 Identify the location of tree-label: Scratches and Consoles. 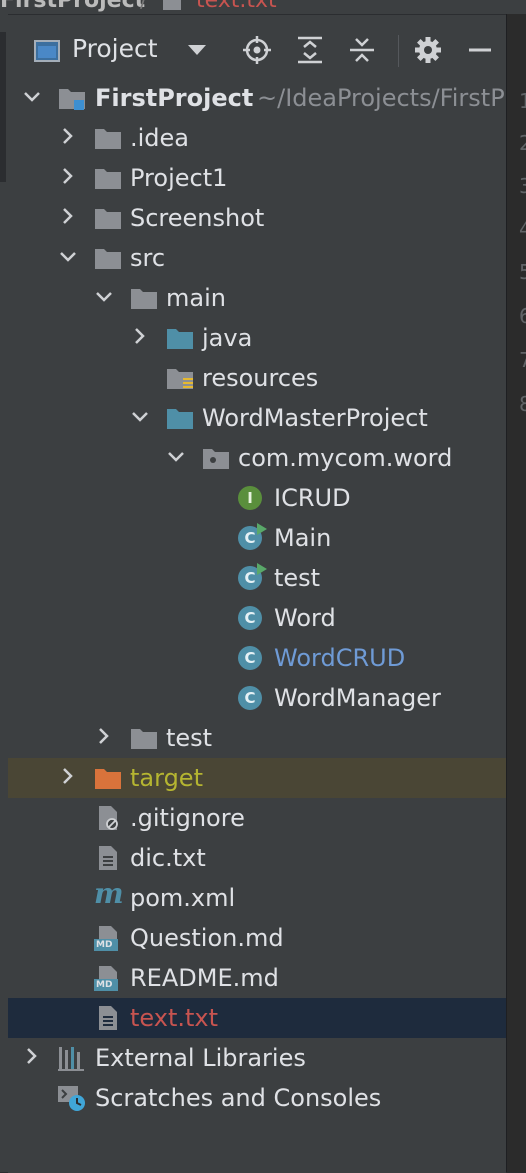
(238, 1098).